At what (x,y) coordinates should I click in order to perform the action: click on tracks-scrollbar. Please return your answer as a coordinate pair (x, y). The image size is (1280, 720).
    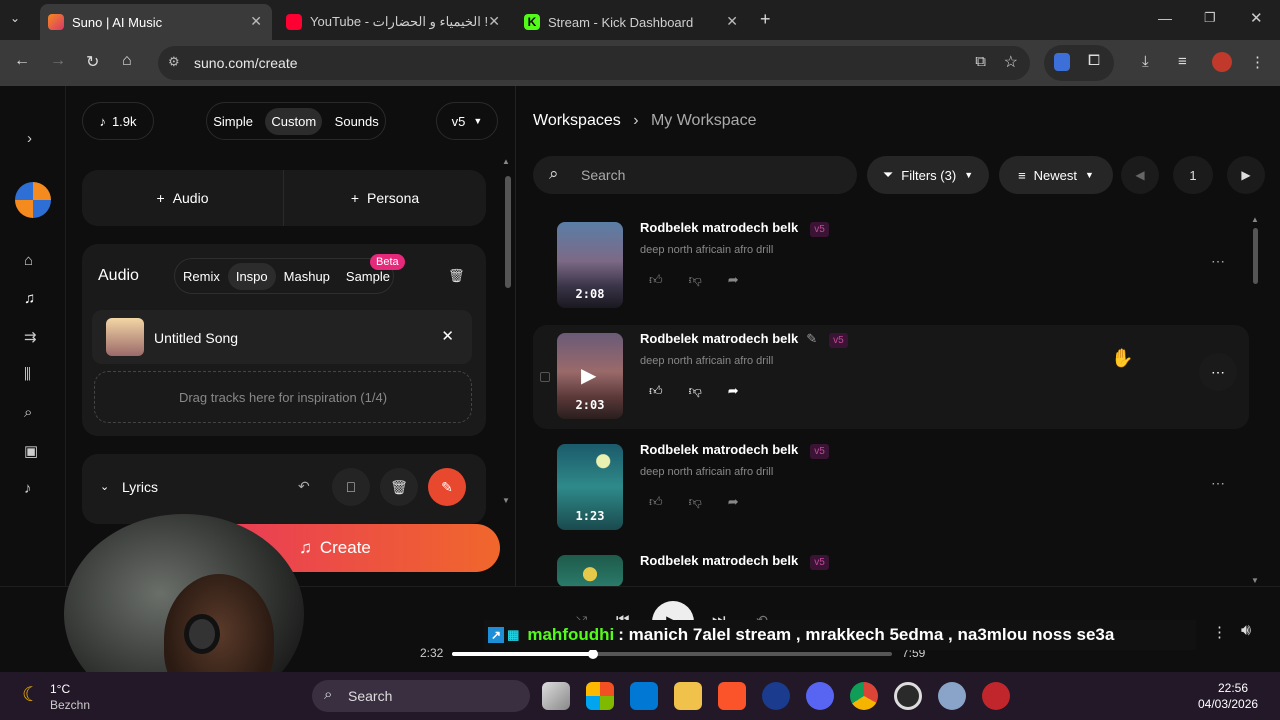
    Looking at the image, I should click on (1255, 256).